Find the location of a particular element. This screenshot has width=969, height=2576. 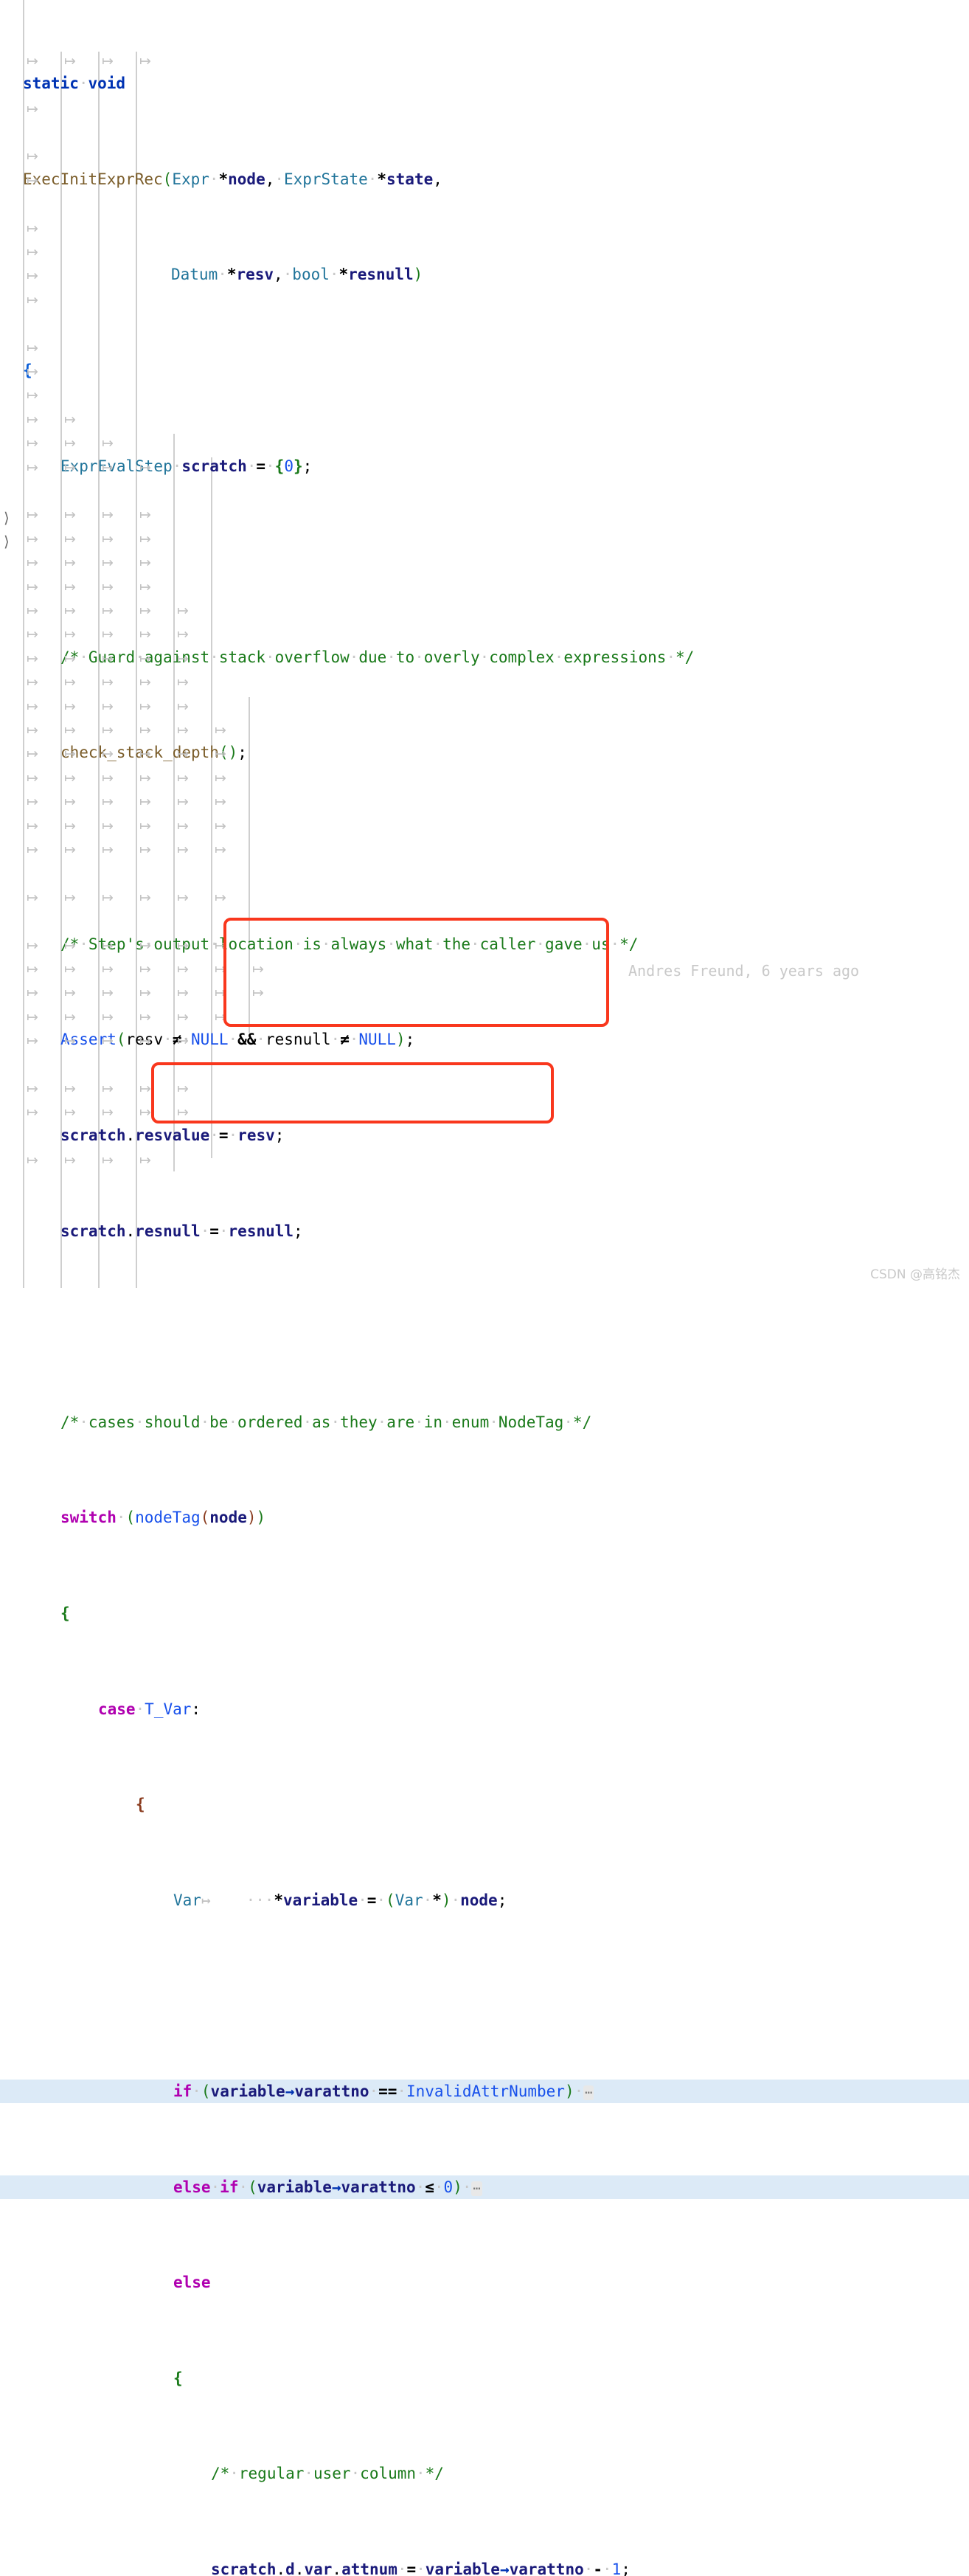

code-line: Var↦*variable=(Var*)node; is located at coordinates (484, 1900).